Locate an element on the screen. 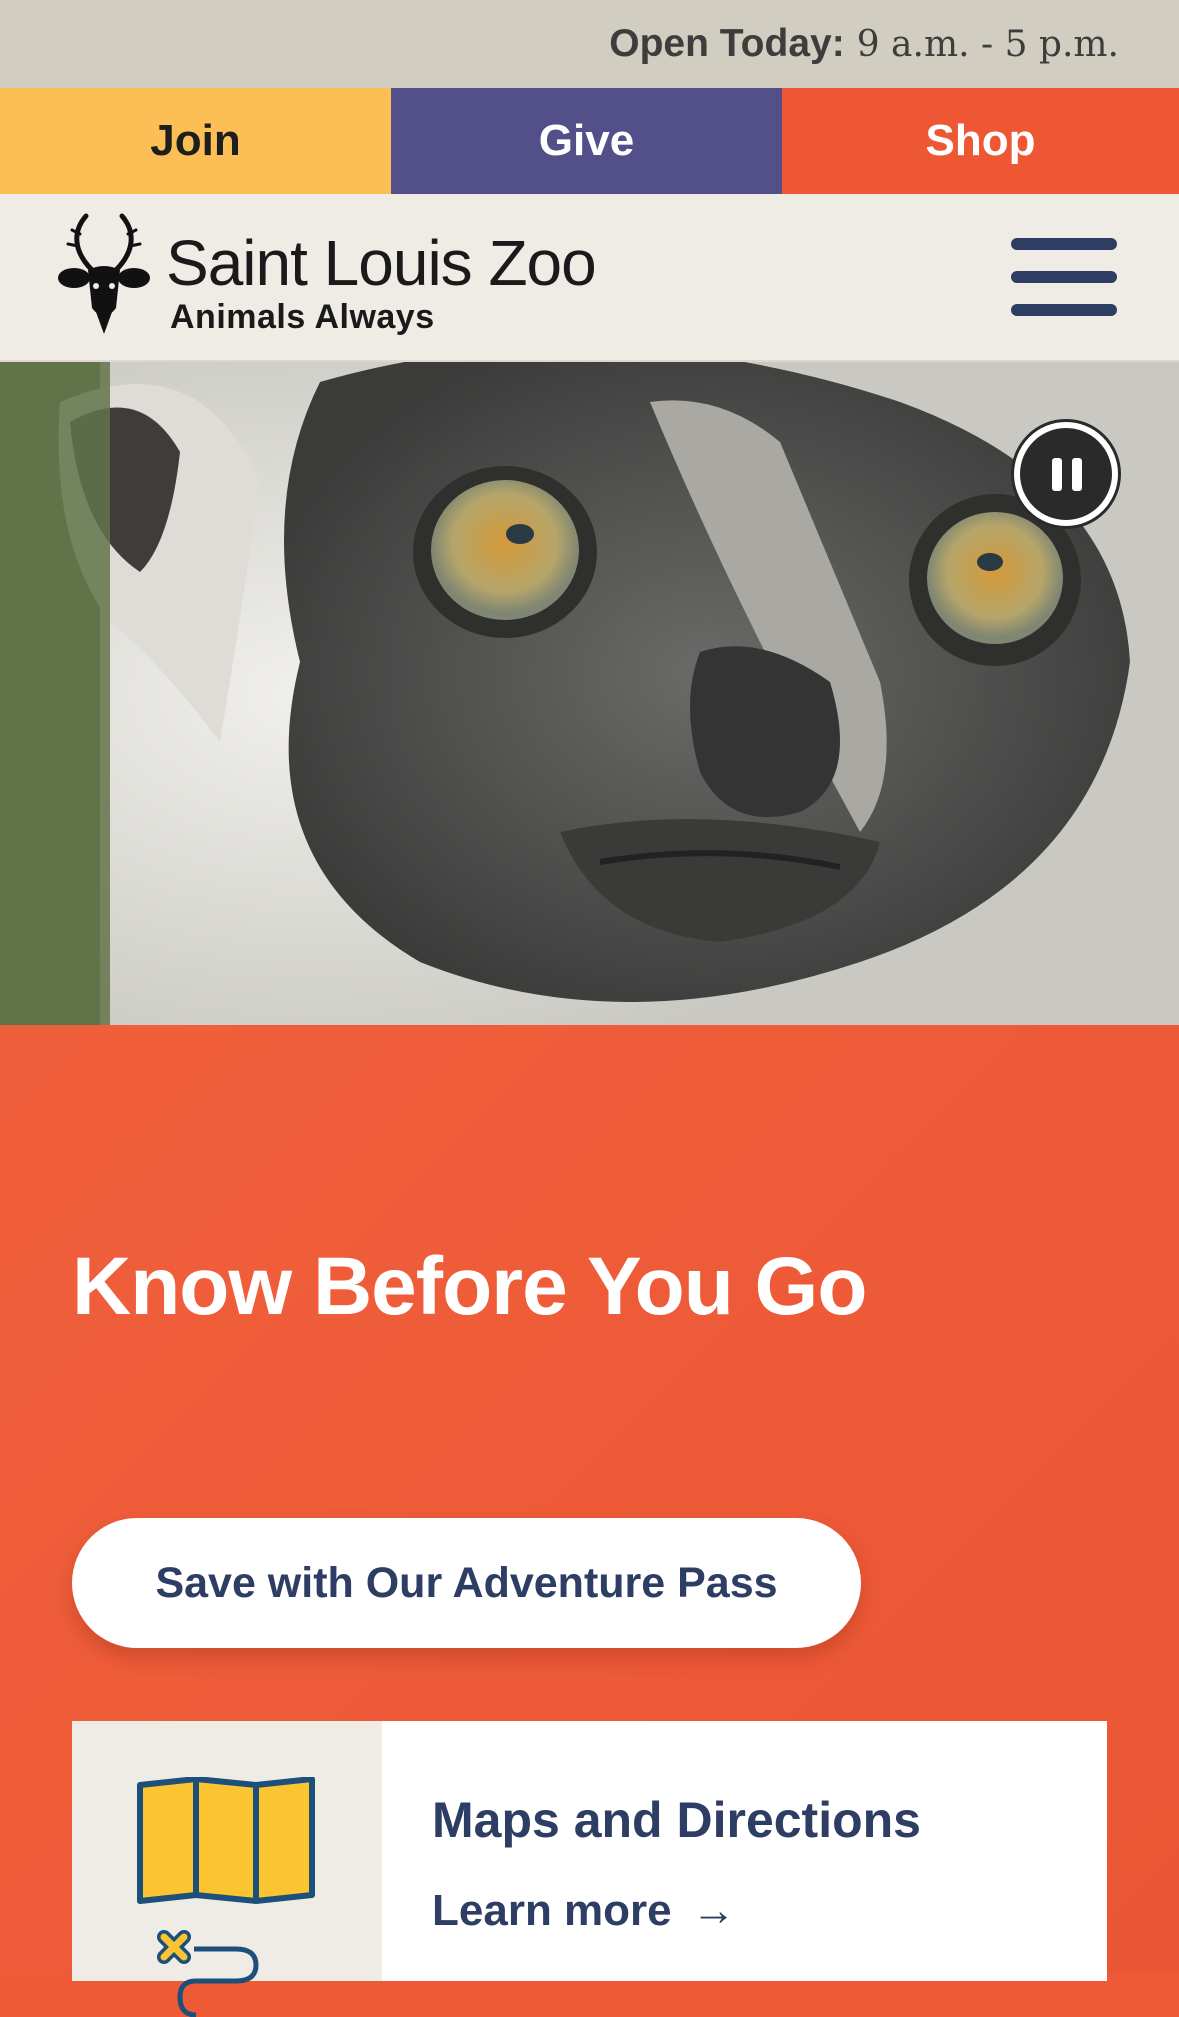 The width and height of the screenshot is (1179, 2017). map-icon is located at coordinates (226, 1897).